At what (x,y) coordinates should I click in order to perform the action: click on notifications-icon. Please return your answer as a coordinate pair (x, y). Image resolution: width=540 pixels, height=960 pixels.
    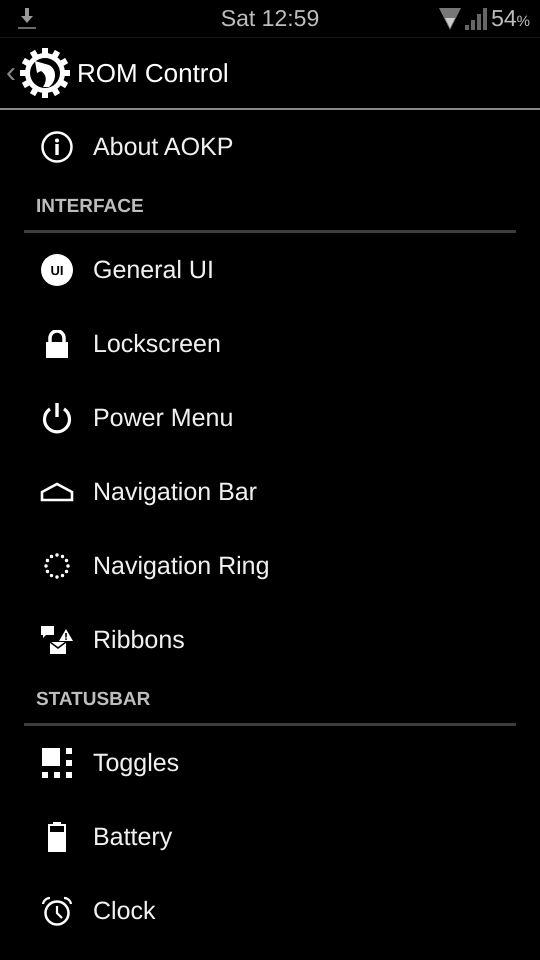
    Looking at the image, I should click on (57, 640).